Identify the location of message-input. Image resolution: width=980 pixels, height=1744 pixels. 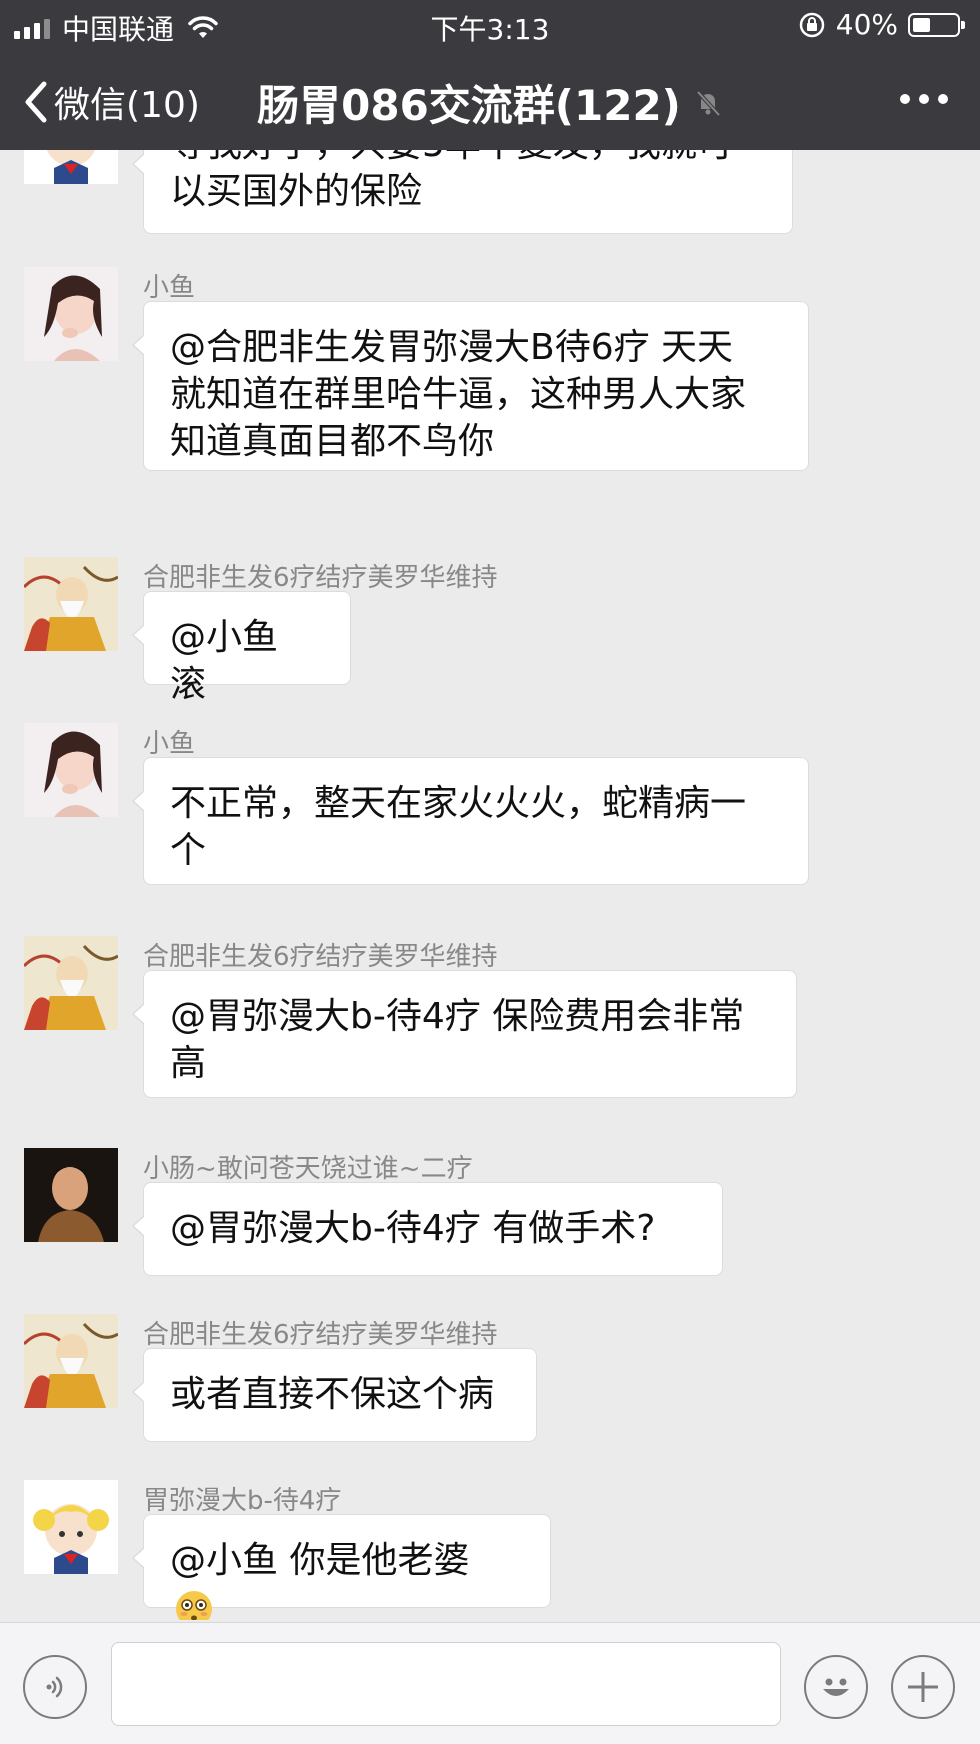
(446, 1684).